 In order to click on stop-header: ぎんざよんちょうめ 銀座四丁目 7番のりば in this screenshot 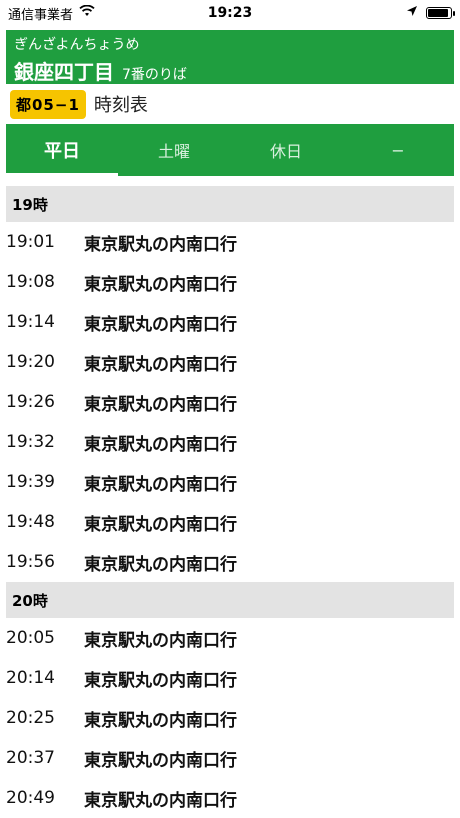, I will do `click(230, 57)`.